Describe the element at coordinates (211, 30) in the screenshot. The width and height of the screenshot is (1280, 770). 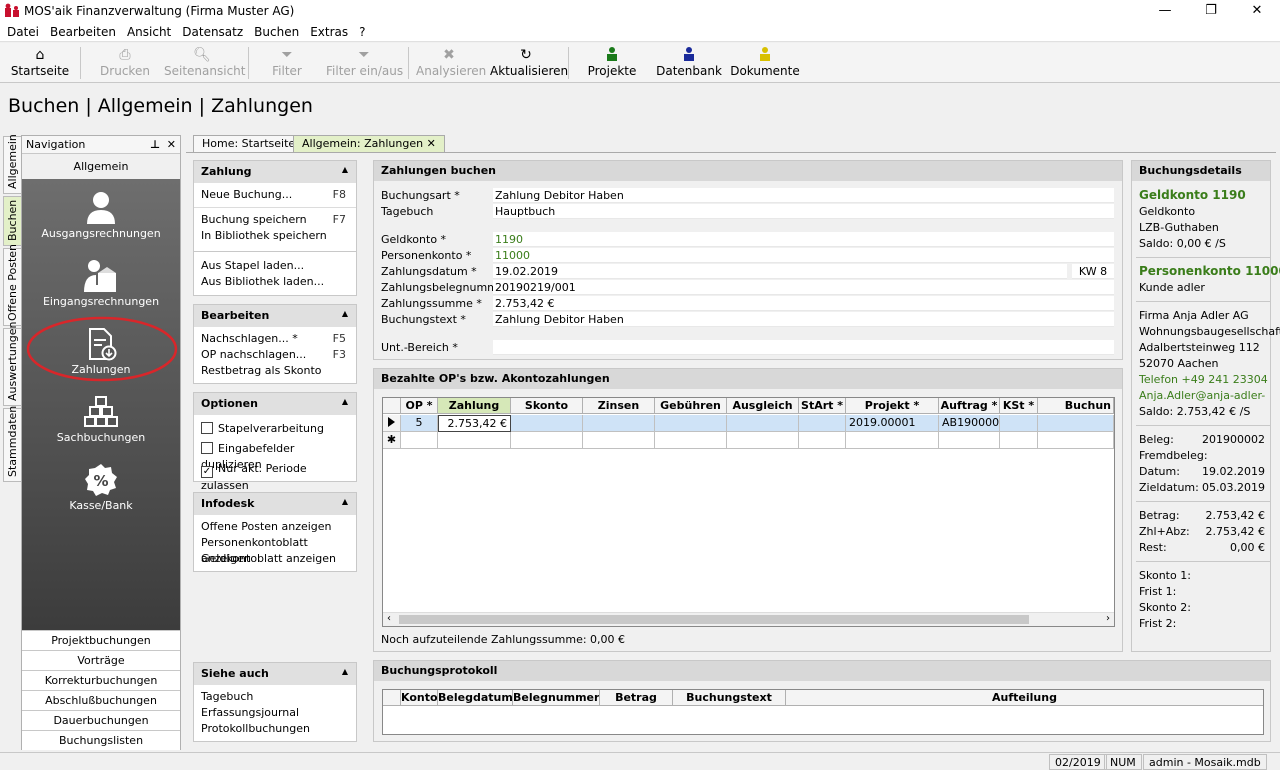
I see `menu-datensatz: Datensatz` at that location.